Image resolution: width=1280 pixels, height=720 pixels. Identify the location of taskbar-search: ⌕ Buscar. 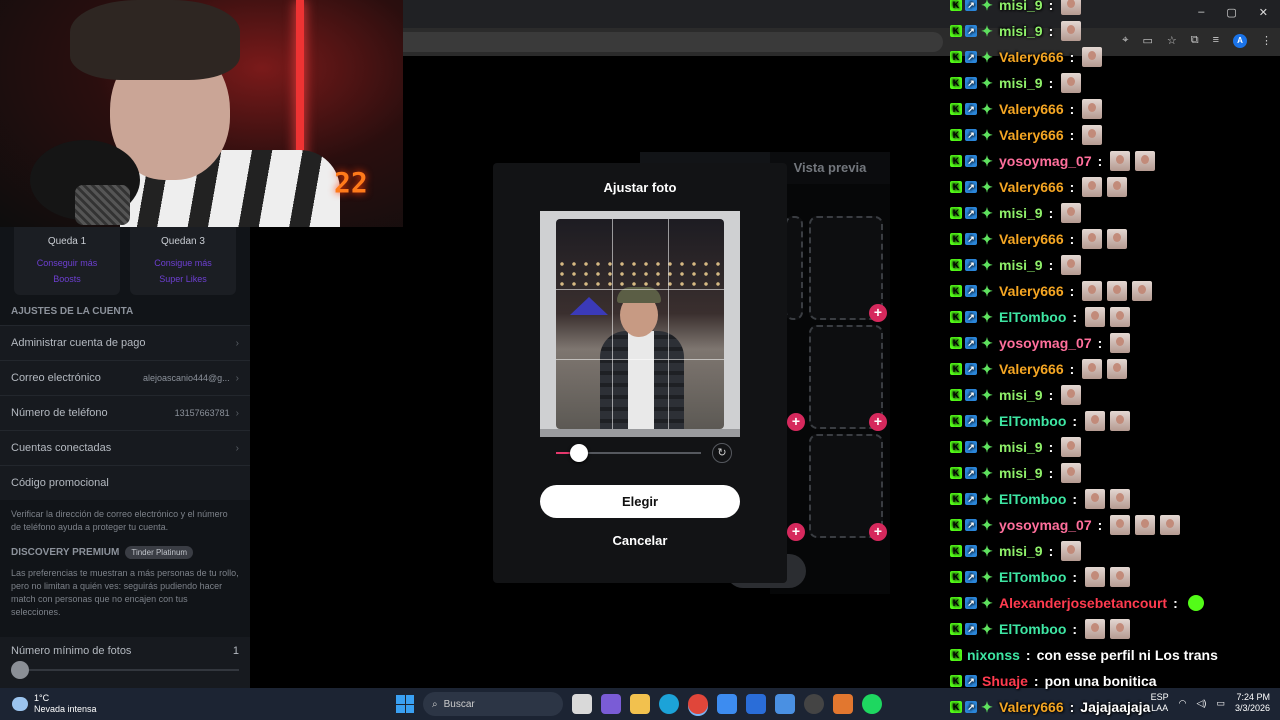
(493, 704).